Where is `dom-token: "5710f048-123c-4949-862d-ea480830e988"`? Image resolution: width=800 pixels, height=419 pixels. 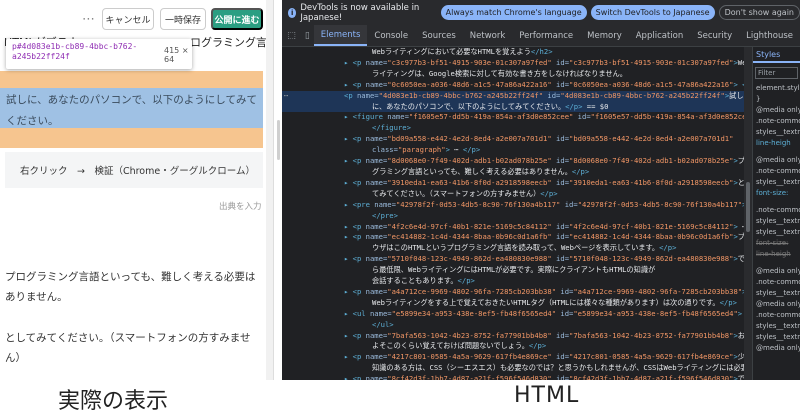
dom-token: "5710f048-123c-4949-862d-ea480830e988" is located at coordinates (469, 259).